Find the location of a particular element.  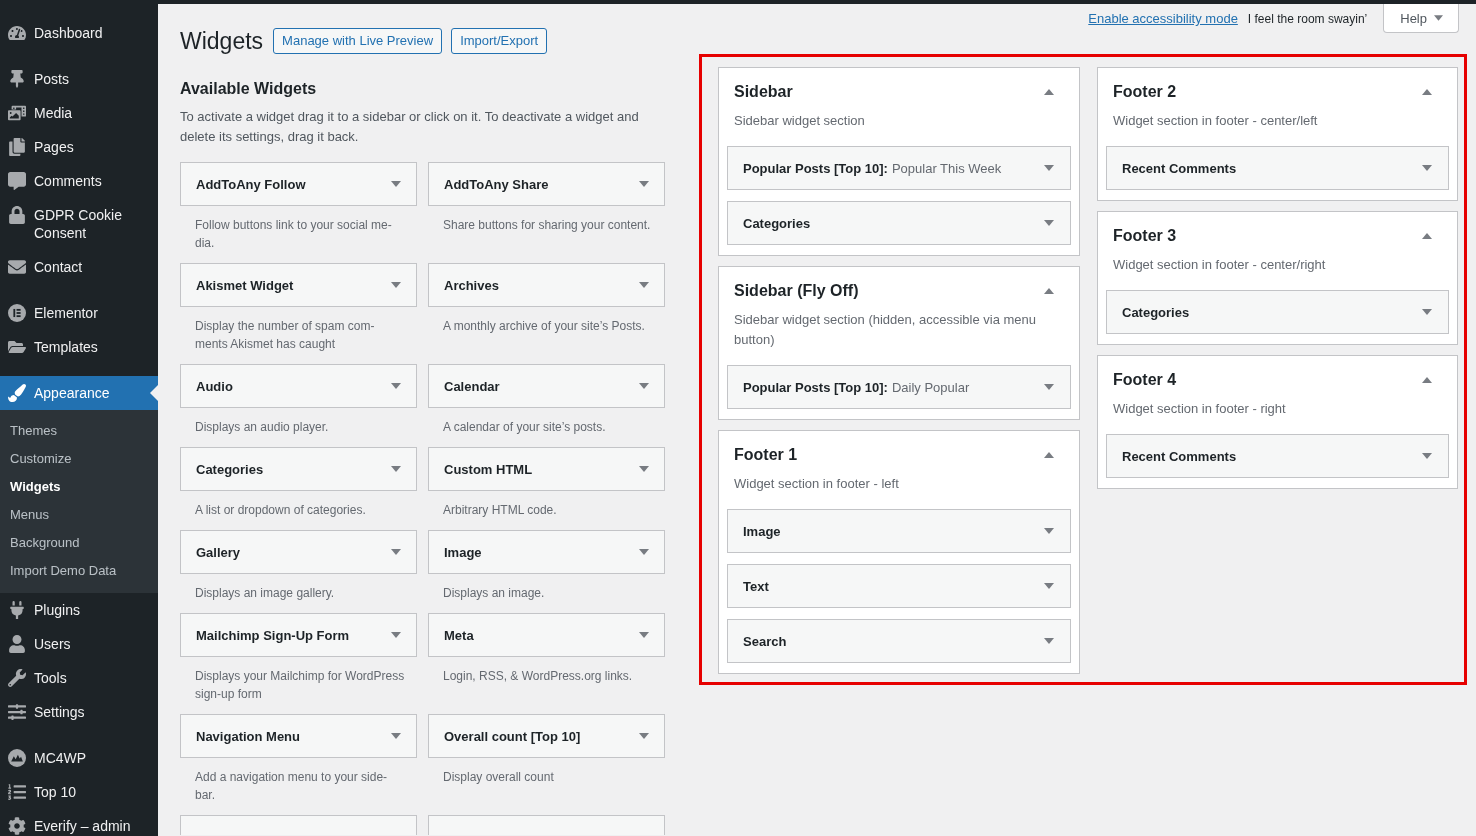

sliders-icon is located at coordinates (17, 712).